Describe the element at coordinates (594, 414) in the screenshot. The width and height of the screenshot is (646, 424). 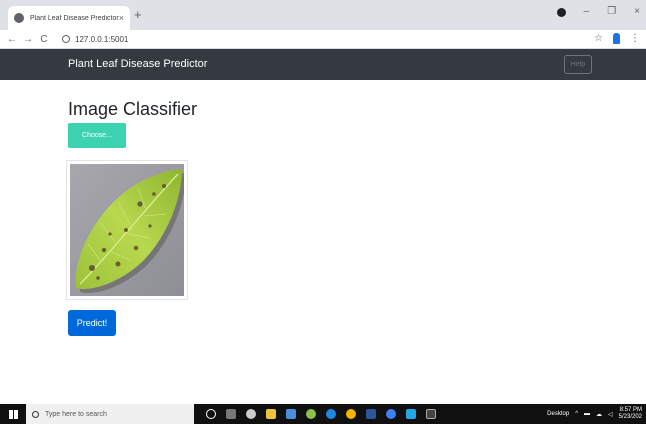
I see `system-tray: Desktop ^ ▬ ☁ ◁ 8:57 PM 5/23/202` at that location.